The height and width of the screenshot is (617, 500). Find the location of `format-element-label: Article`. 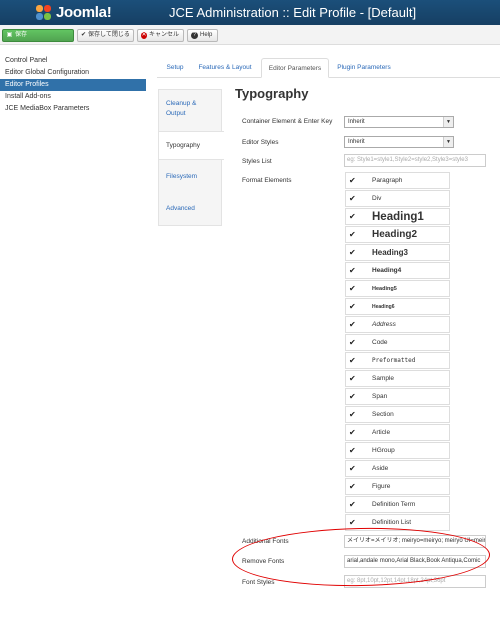

format-element-label: Article is located at coordinates (381, 432).